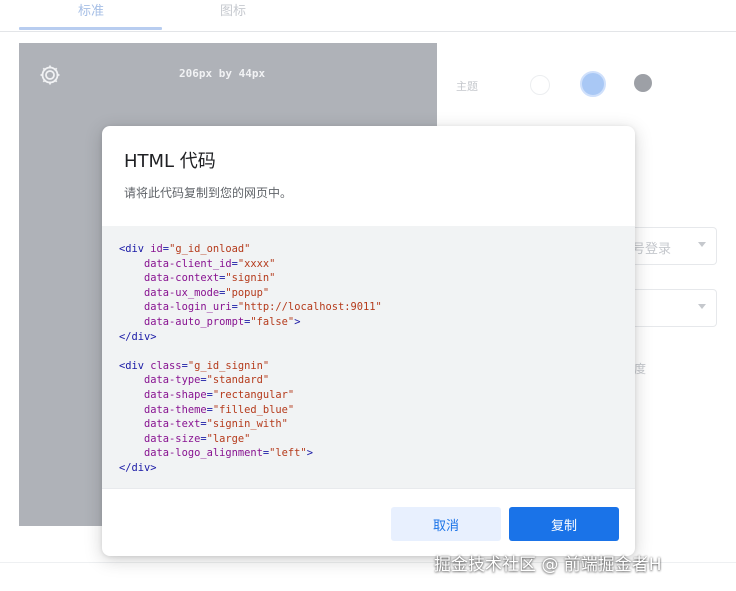 This screenshot has height=591, width=736. I want to click on code-attr-name: id, so click(156, 249).